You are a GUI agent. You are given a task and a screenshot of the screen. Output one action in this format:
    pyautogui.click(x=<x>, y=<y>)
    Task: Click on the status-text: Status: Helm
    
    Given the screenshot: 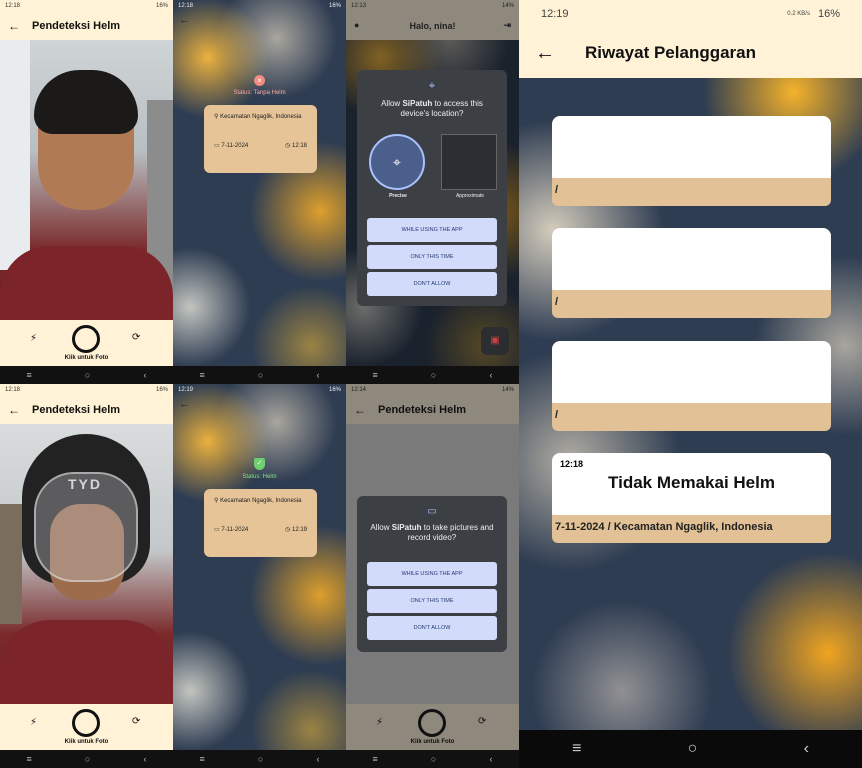 What is the action you would take?
    pyautogui.click(x=259, y=477)
    